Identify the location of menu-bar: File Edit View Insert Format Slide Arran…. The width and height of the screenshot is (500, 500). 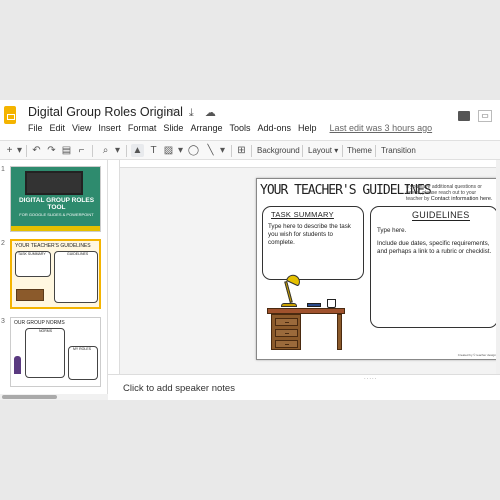
(230, 128).